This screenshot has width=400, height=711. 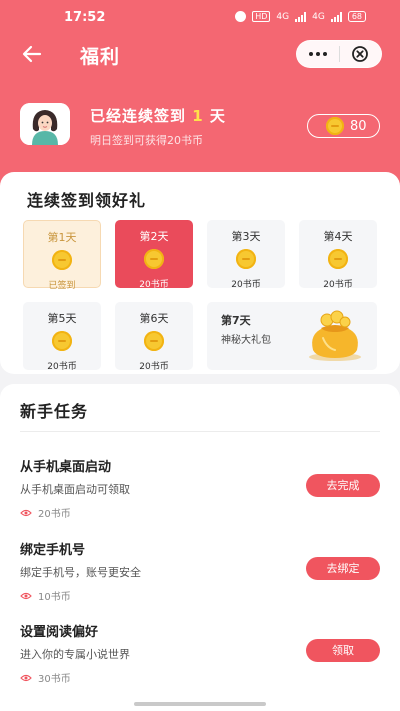 I want to click on day-reward: 神秘大礼包, so click(x=246, y=340).